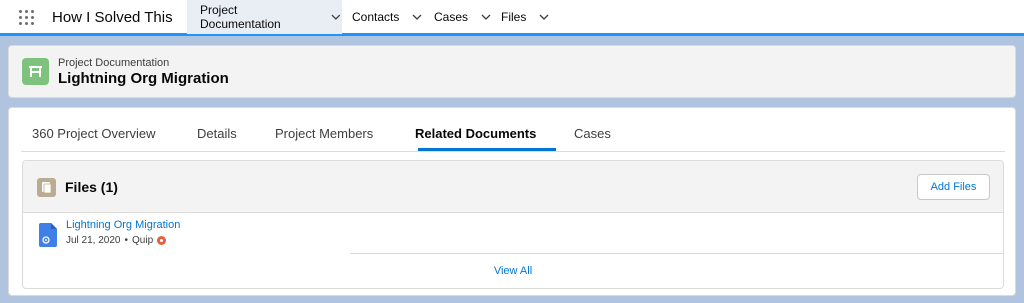 The image size is (1024, 303). I want to click on tab-details: Details, so click(217, 133).